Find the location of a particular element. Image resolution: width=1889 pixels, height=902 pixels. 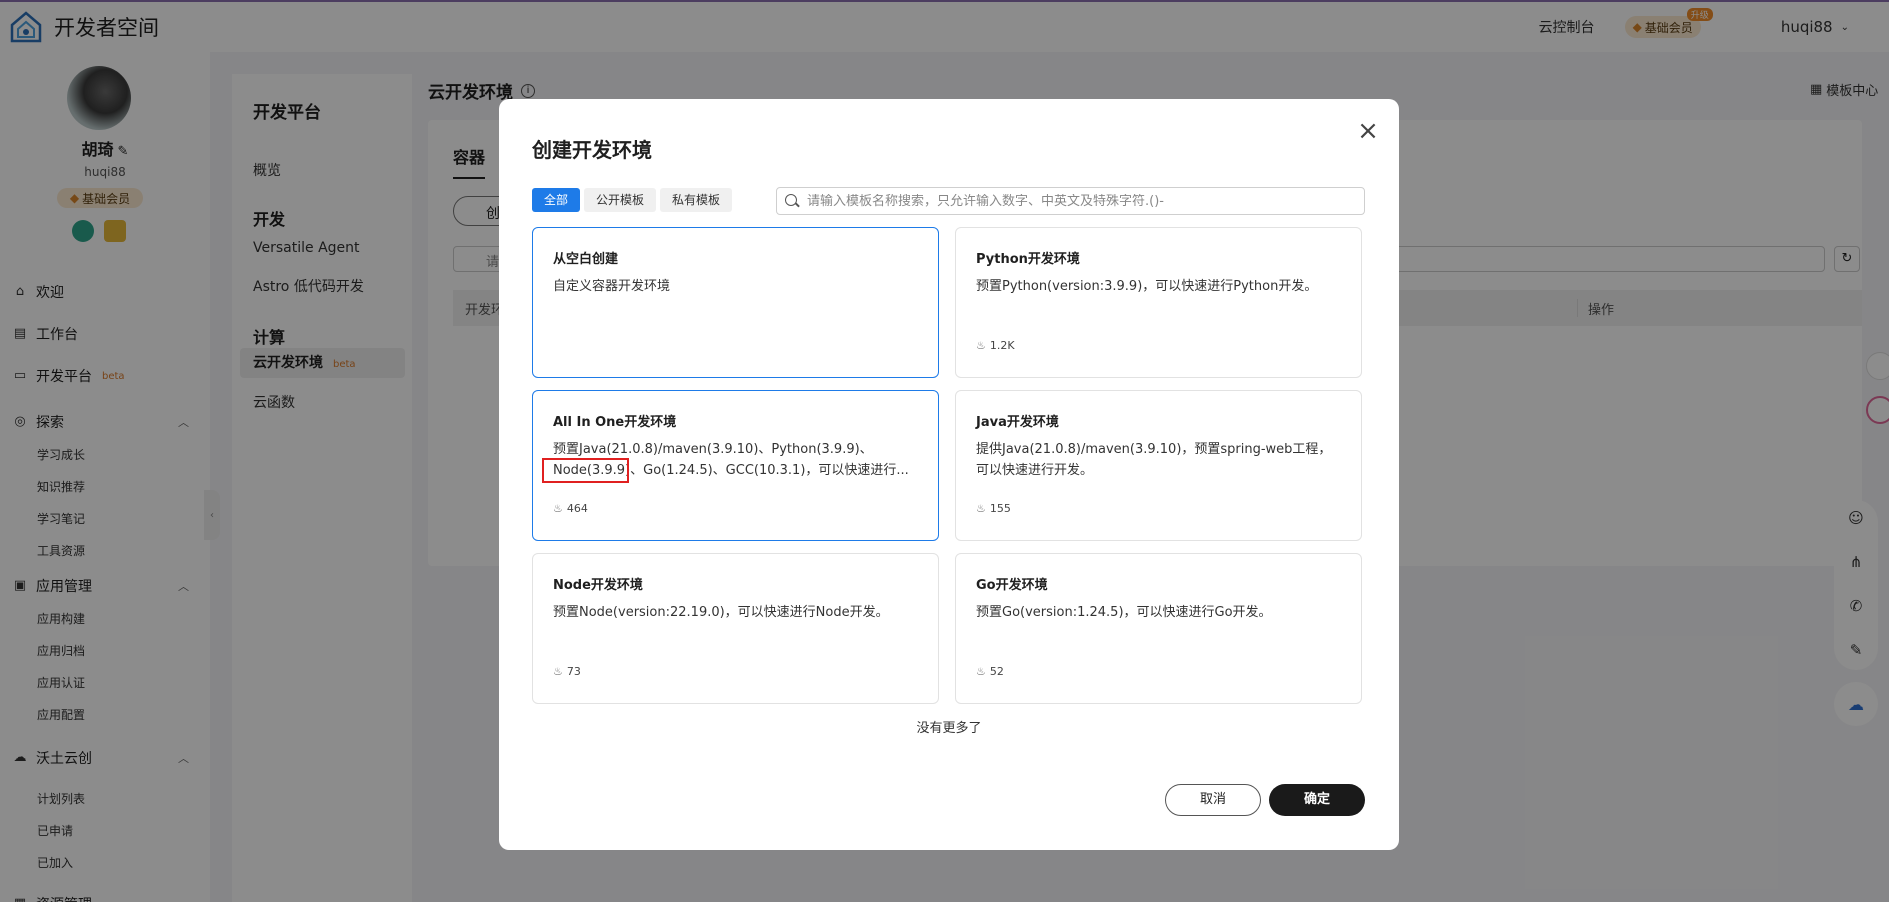

card-usage: ♨ 155 is located at coordinates (993, 508).